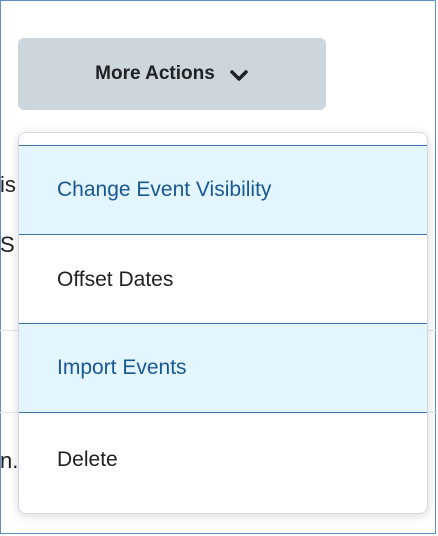 This screenshot has width=438, height=536. Describe the element at coordinates (8, 184) in the screenshot. I see `background-text-fragment: is` at that location.